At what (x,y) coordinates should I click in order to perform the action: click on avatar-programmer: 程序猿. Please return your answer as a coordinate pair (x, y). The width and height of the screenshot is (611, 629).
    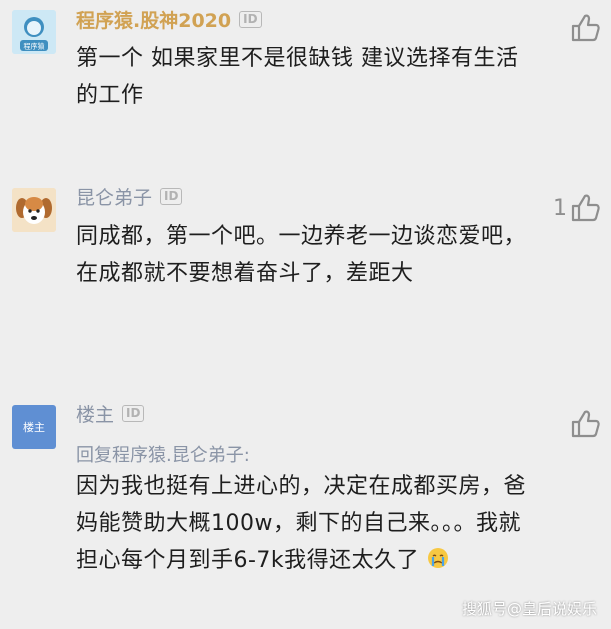
    Looking at the image, I should click on (34, 32).